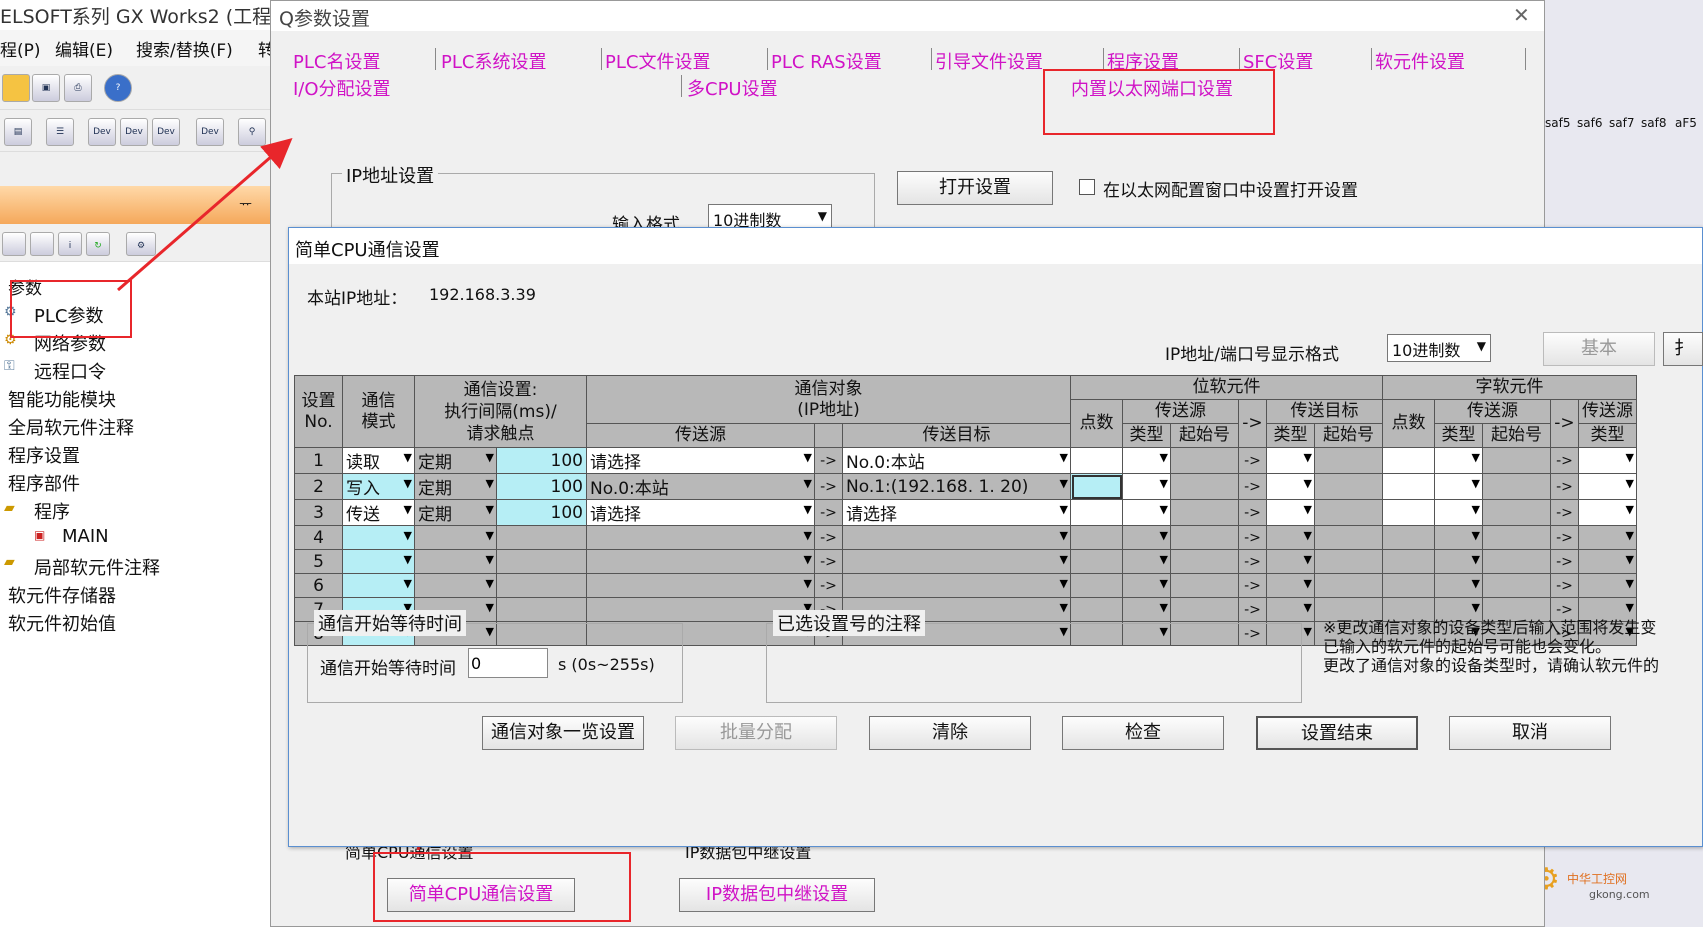 This screenshot has height=927, width=1703. What do you see at coordinates (950, 733) in the screenshot?
I see `clear-button: 清除` at bounding box center [950, 733].